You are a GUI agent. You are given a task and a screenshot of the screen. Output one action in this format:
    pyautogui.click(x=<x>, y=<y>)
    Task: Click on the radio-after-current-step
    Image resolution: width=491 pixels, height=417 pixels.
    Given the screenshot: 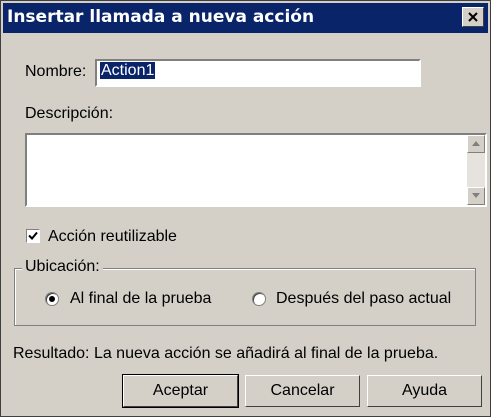 What is the action you would take?
    pyautogui.click(x=259, y=299)
    